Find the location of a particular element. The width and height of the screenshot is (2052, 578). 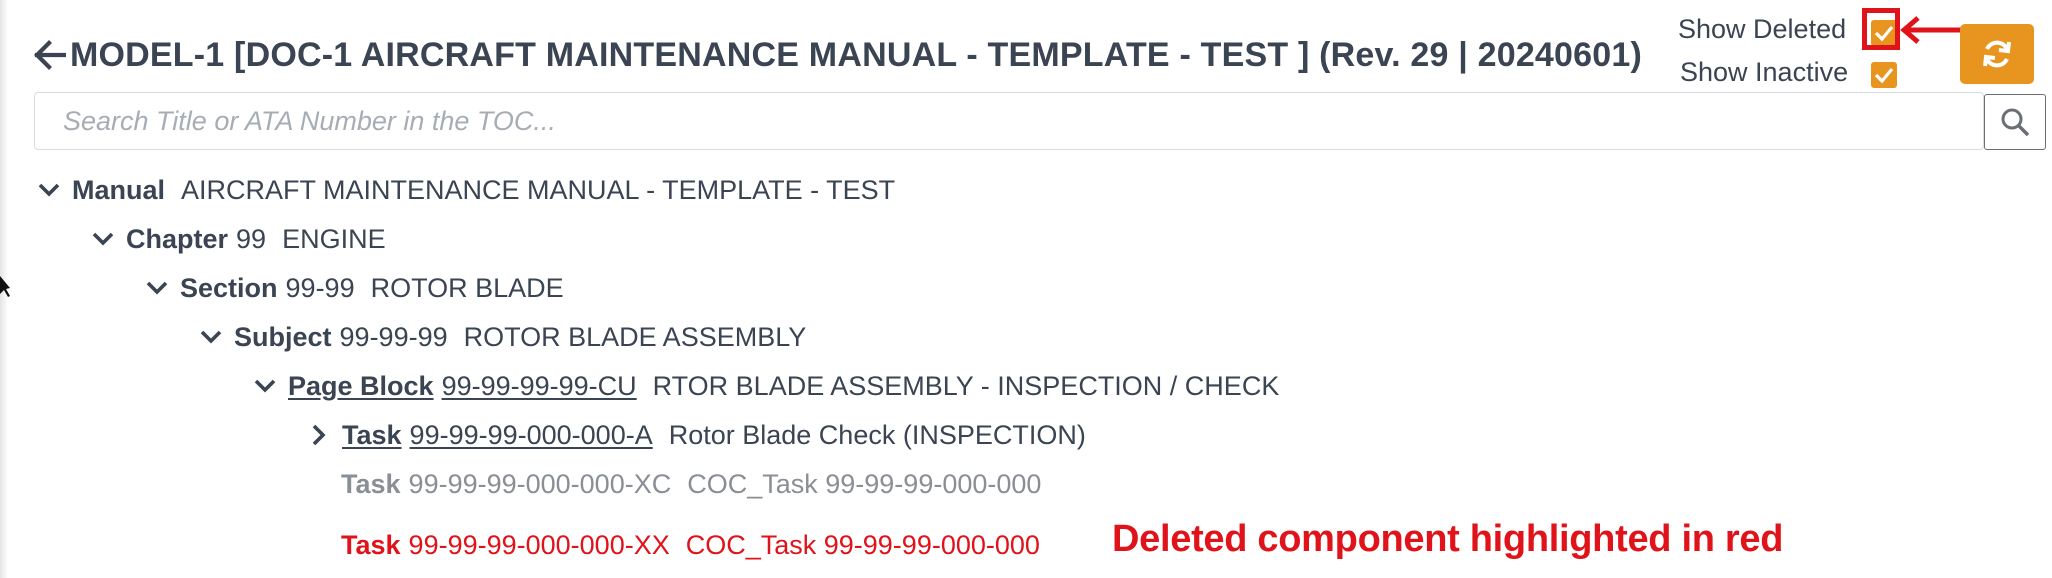

node-number: 99-99 is located at coordinates (320, 287).